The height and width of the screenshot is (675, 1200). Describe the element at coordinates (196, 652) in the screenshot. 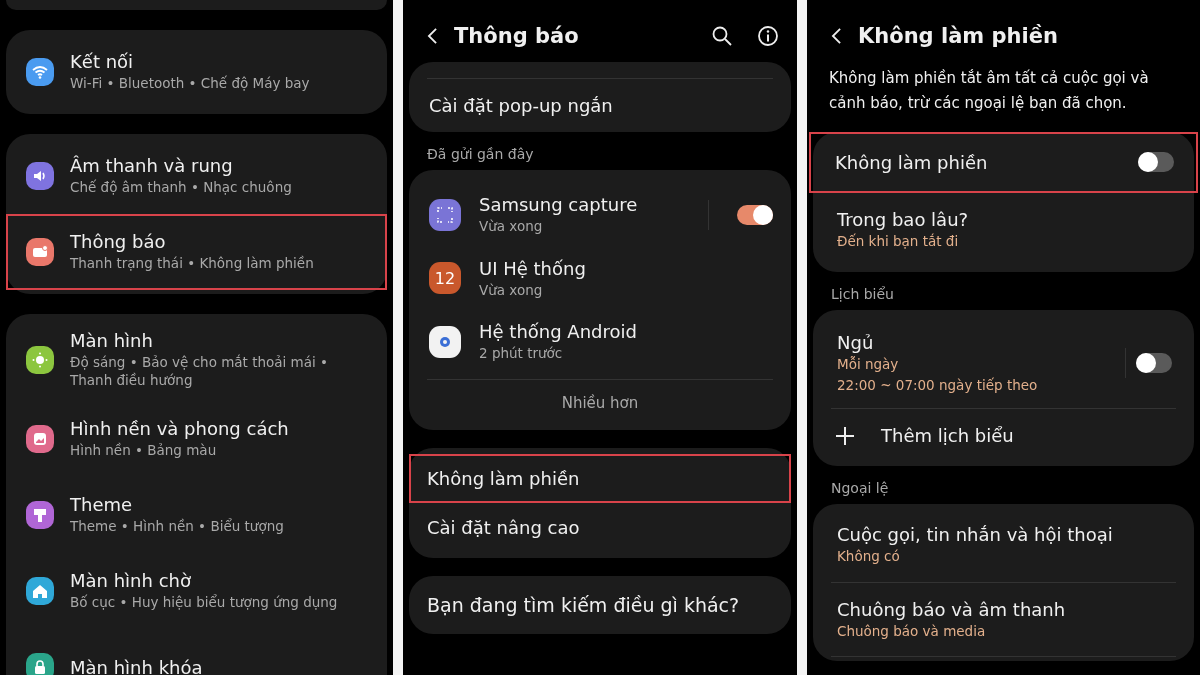

I see `settings-item: Màn hình khóa` at that location.